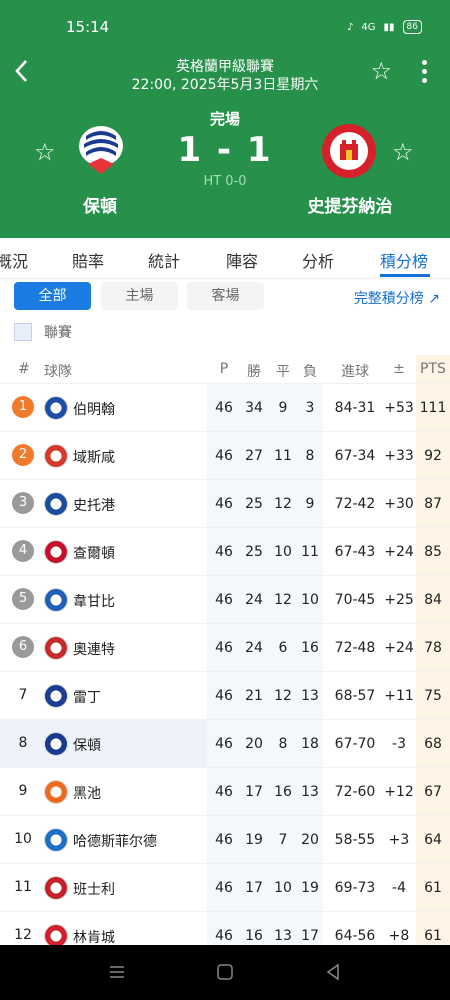 This screenshot has width=450, height=1000. I want to click on w-cell: 21, so click(254, 696).